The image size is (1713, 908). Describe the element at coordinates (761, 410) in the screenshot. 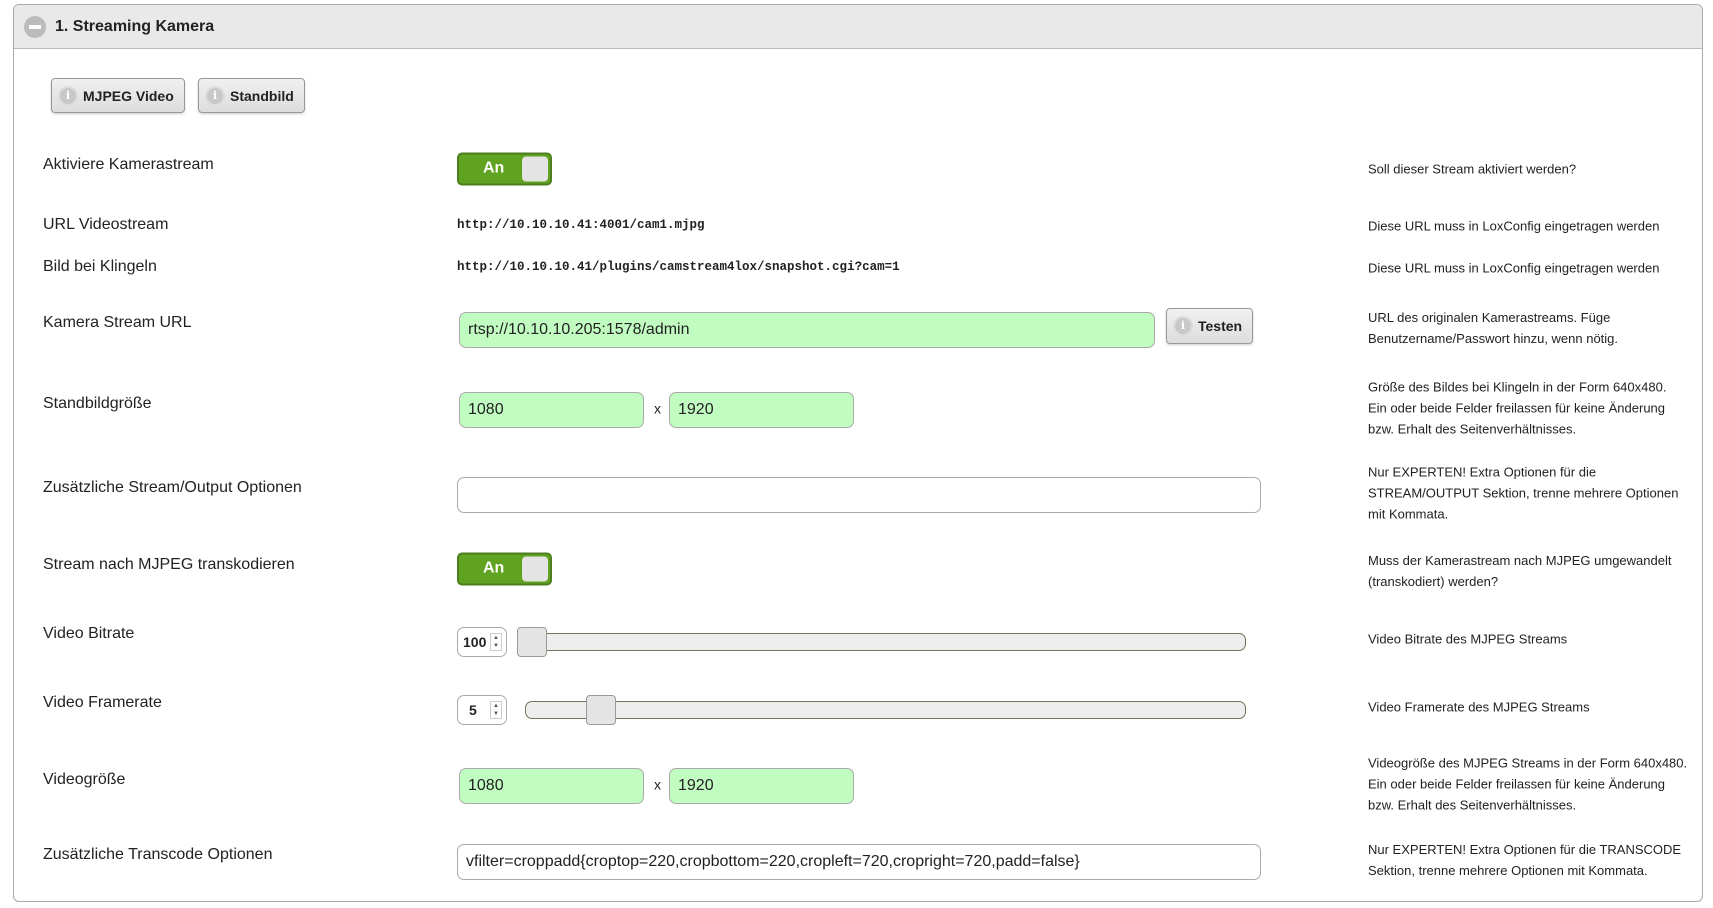

I see `still-height-input: 1920` at that location.